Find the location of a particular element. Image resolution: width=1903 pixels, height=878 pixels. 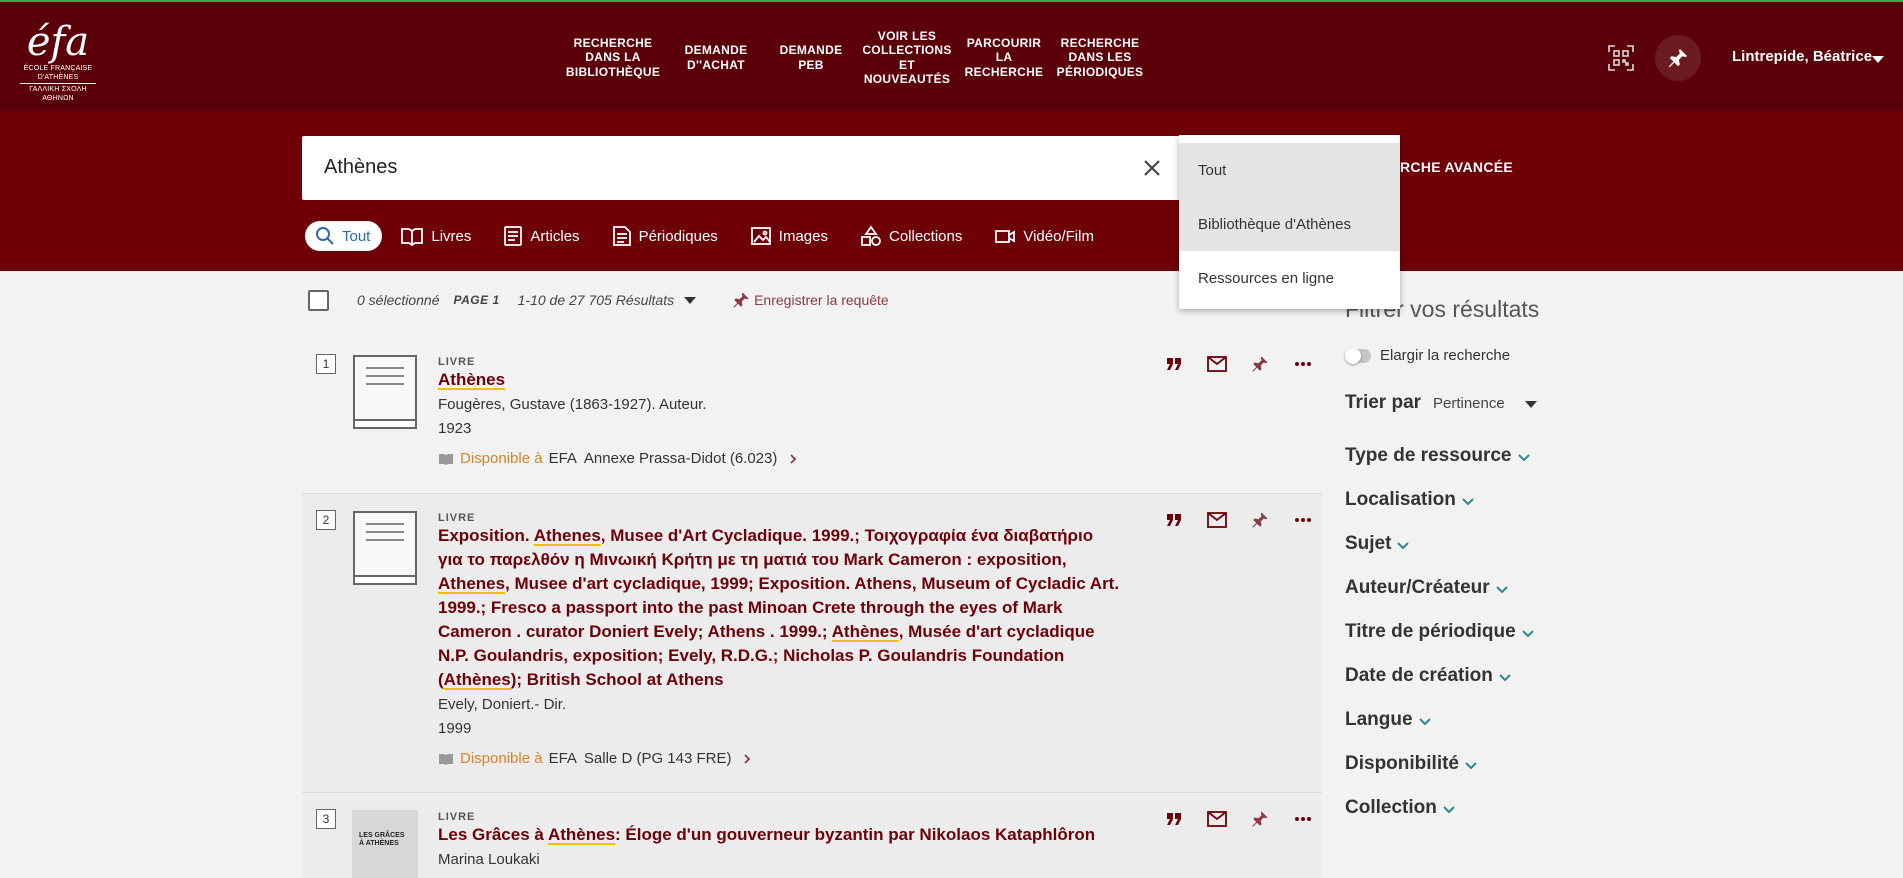

select-all-checkbox is located at coordinates (318, 300).